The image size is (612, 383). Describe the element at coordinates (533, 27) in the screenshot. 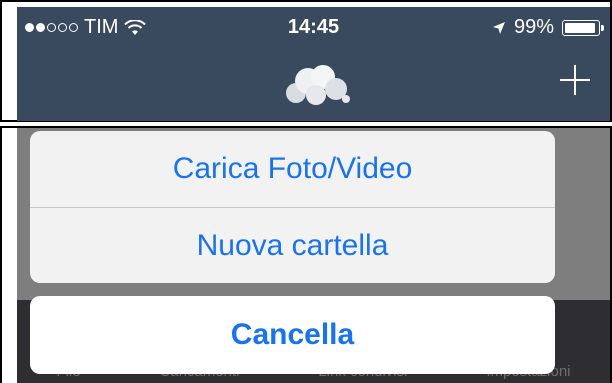

I see `battery-percent: 99%` at that location.